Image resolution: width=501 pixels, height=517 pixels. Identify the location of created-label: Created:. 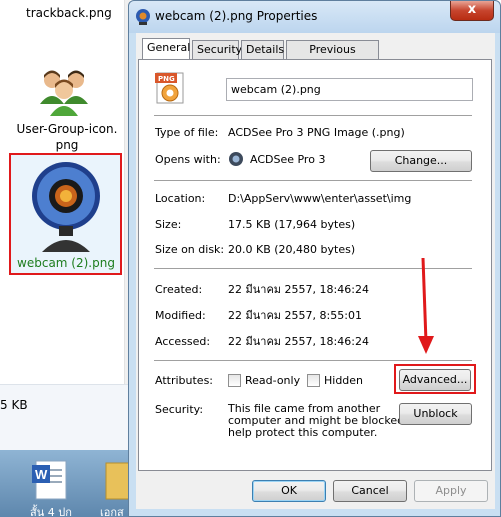
(179, 289).